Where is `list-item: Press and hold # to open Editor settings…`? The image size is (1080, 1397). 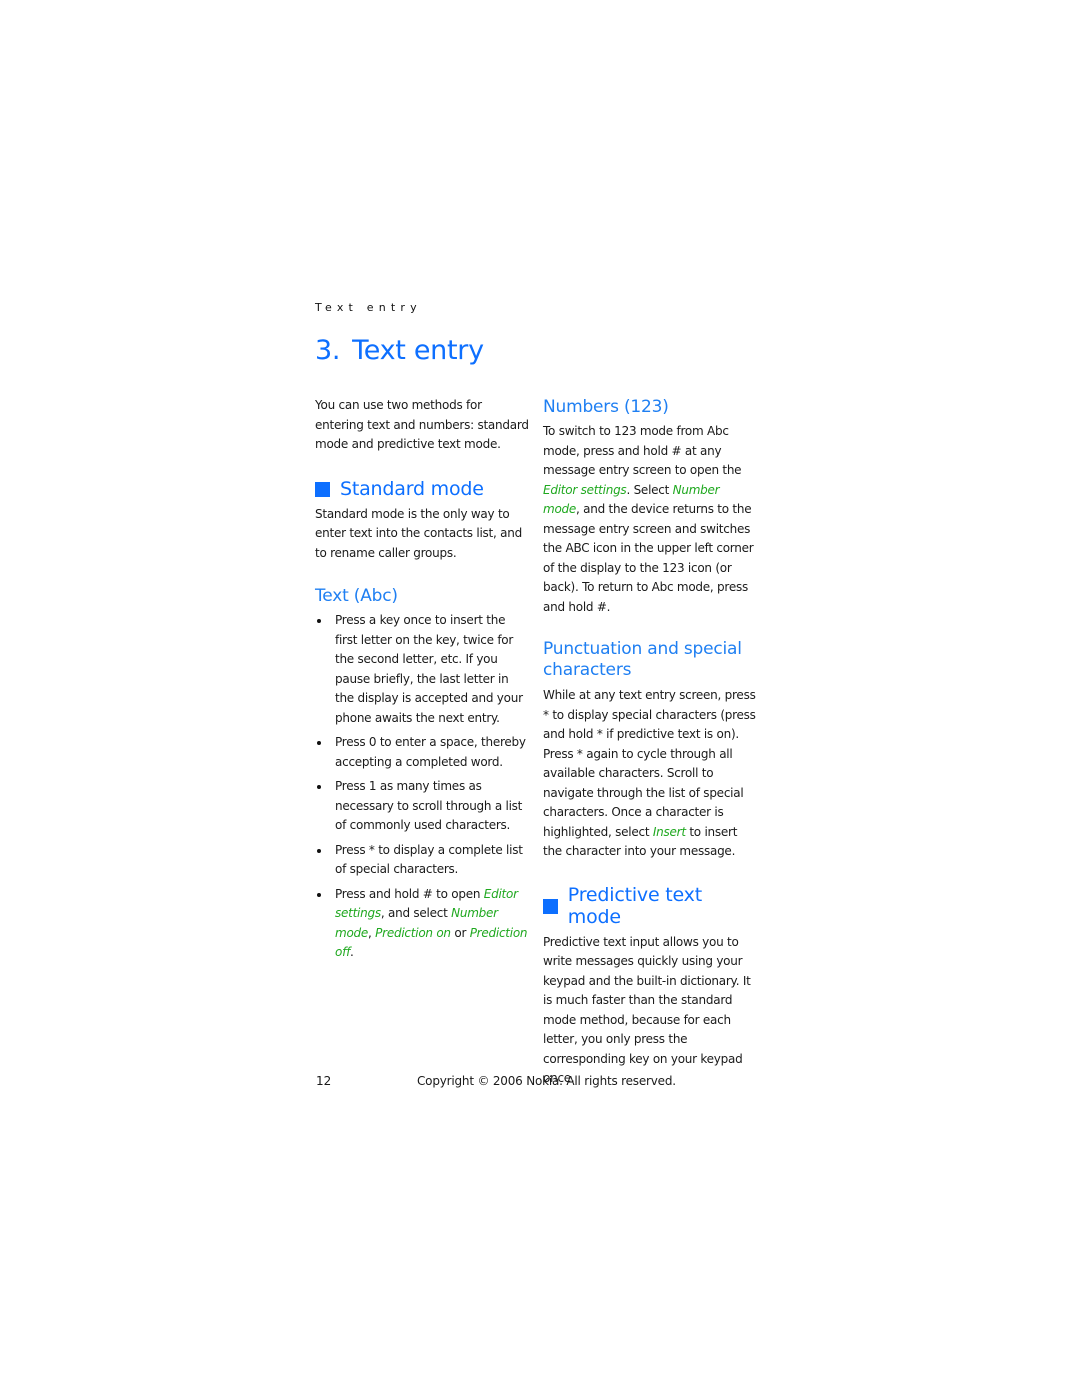 list-item: Press and hold # to open Editor settings… is located at coordinates (422, 924).